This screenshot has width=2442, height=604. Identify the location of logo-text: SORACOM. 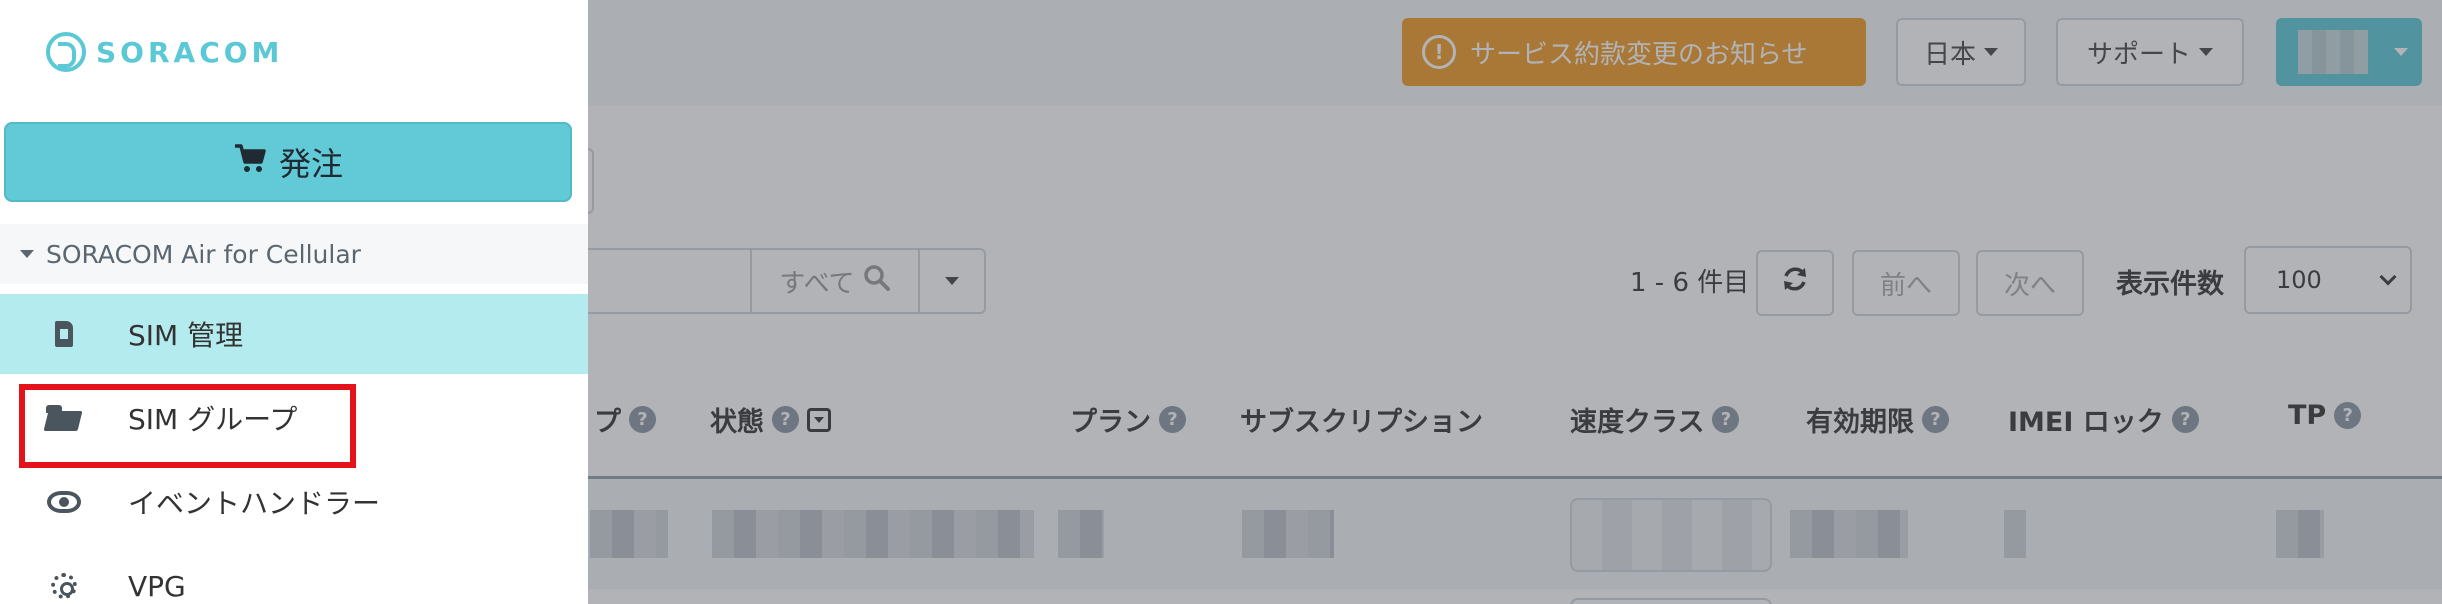
(190, 52).